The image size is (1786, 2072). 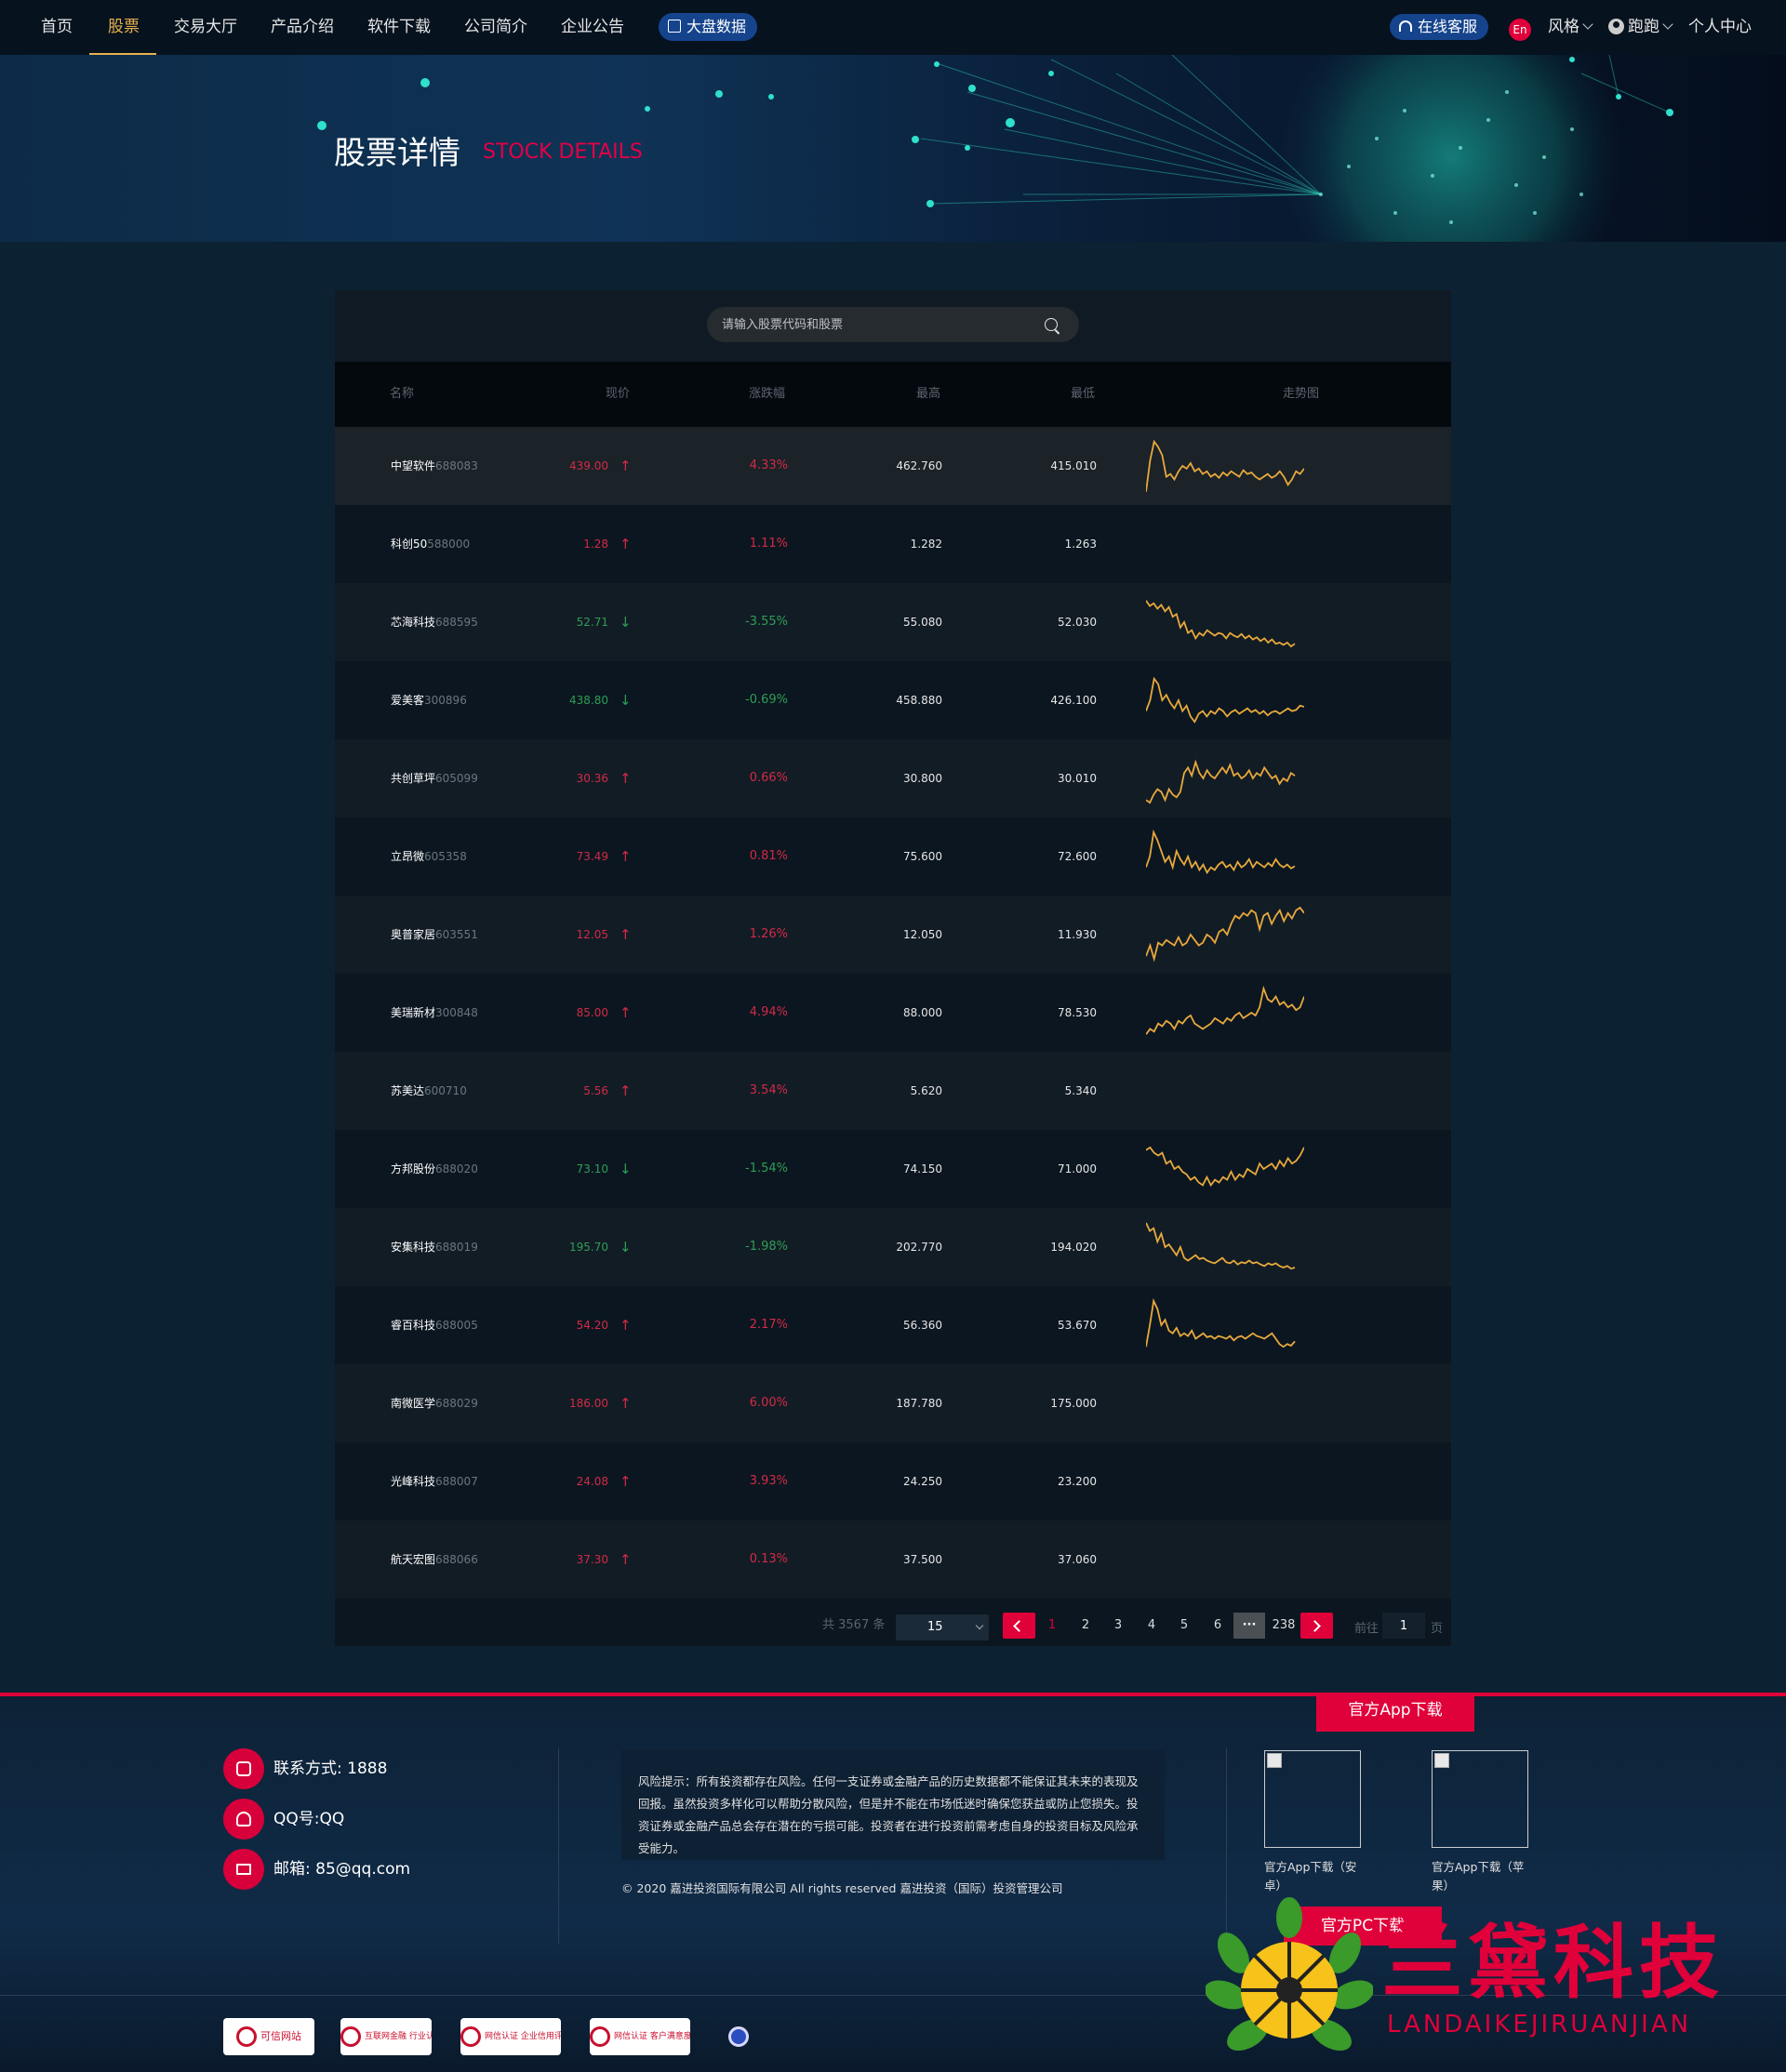 What do you see at coordinates (1480, 1799) in the screenshot?
I see `qr-ios` at bounding box center [1480, 1799].